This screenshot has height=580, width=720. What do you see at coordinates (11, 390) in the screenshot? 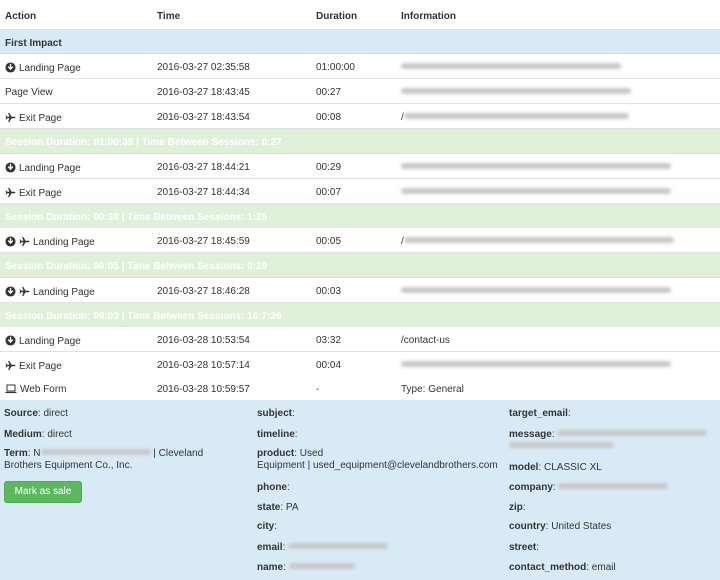
I see `laptop-icon` at bounding box center [11, 390].